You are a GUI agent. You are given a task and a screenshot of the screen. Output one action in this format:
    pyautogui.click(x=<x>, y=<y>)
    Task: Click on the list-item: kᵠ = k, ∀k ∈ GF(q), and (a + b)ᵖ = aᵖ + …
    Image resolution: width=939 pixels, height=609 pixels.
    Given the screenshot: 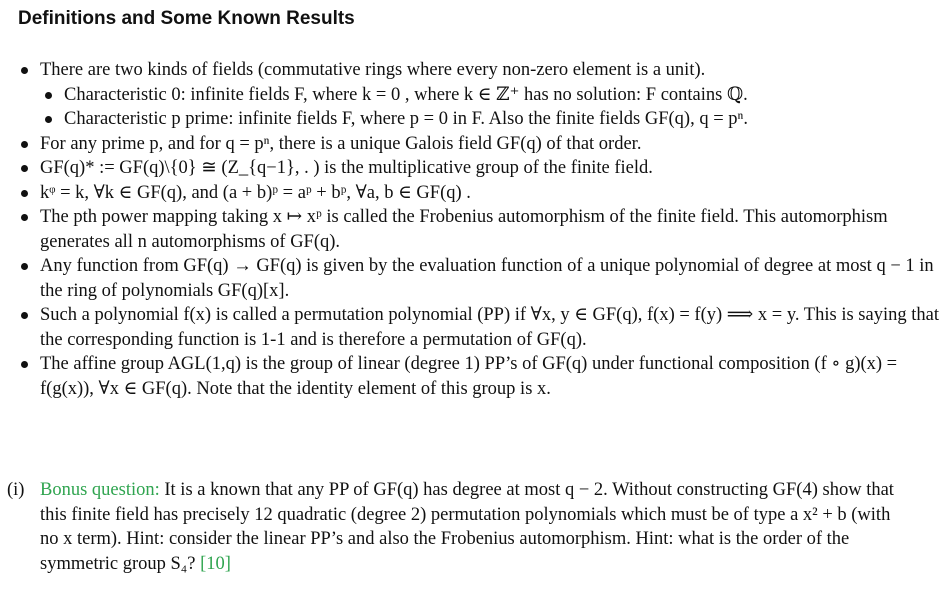 What is the action you would take?
    pyautogui.click(x=469, y=193)
    